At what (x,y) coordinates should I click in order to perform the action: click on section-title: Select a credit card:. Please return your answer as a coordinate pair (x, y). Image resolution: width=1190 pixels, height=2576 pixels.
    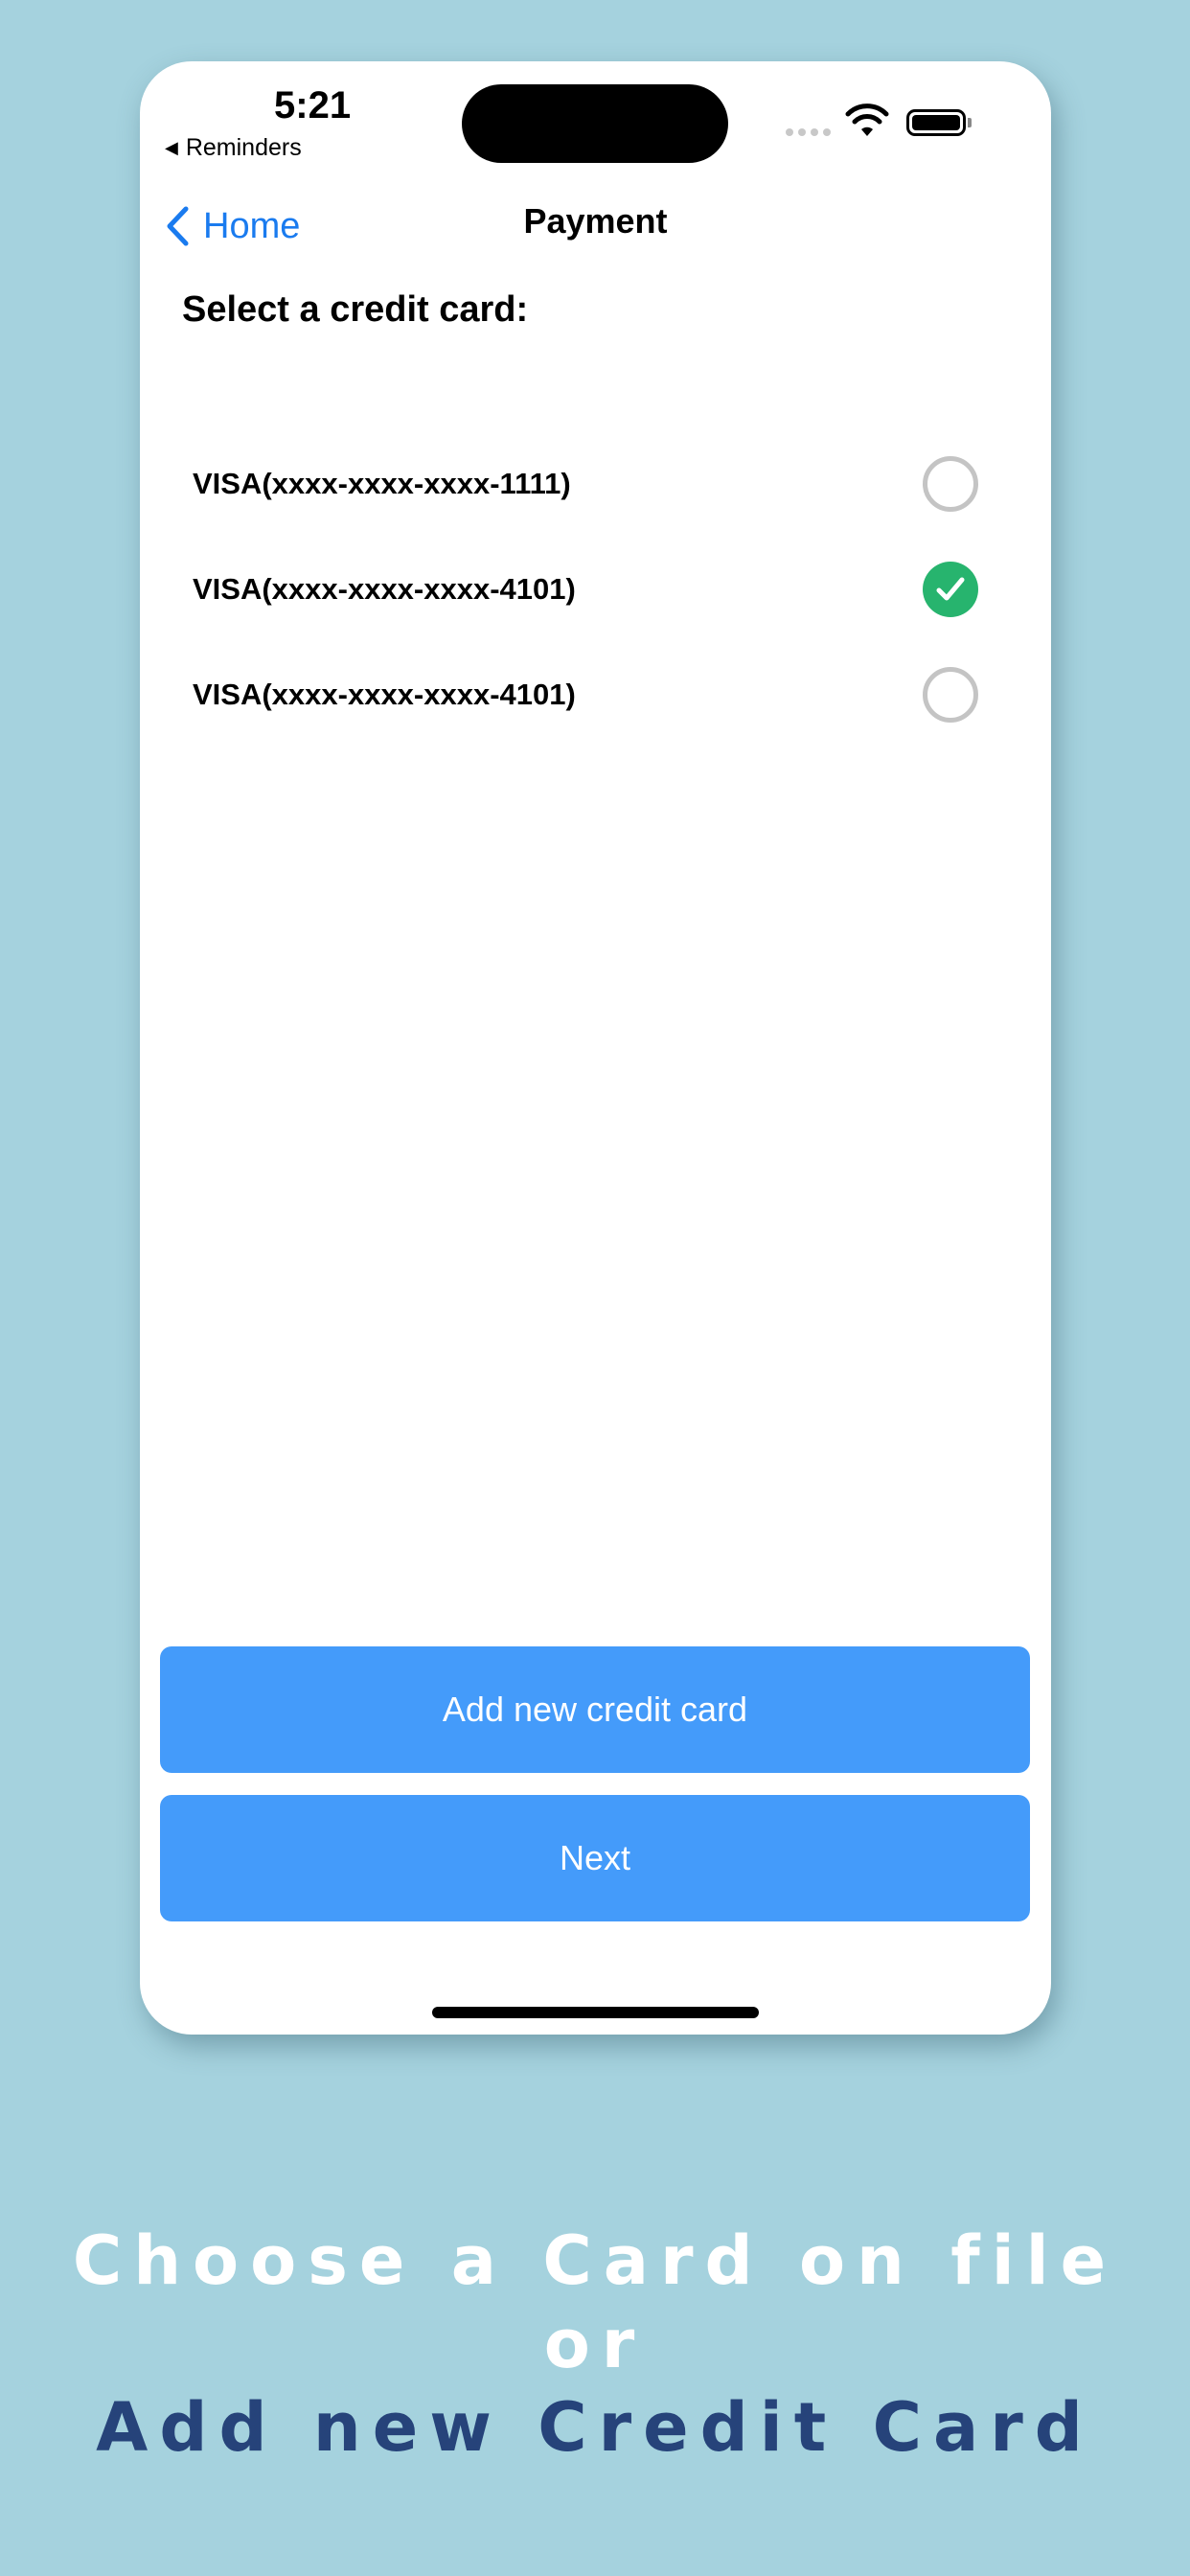
    Looking at the image, I should click on (356, 309).